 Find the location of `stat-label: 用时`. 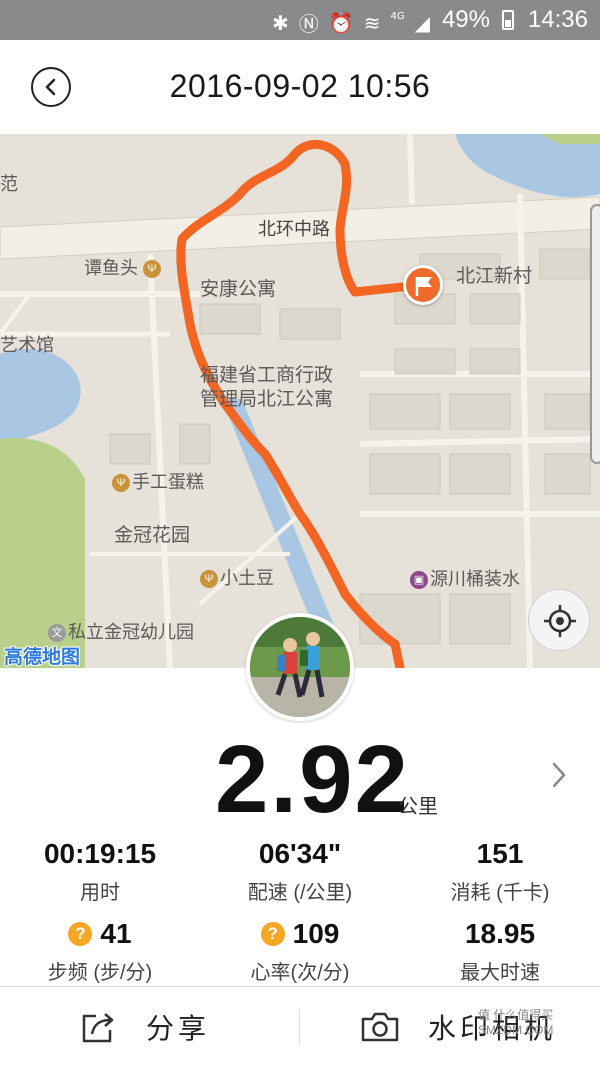

stat-label: 用时 is located at coordinates (100, 893).